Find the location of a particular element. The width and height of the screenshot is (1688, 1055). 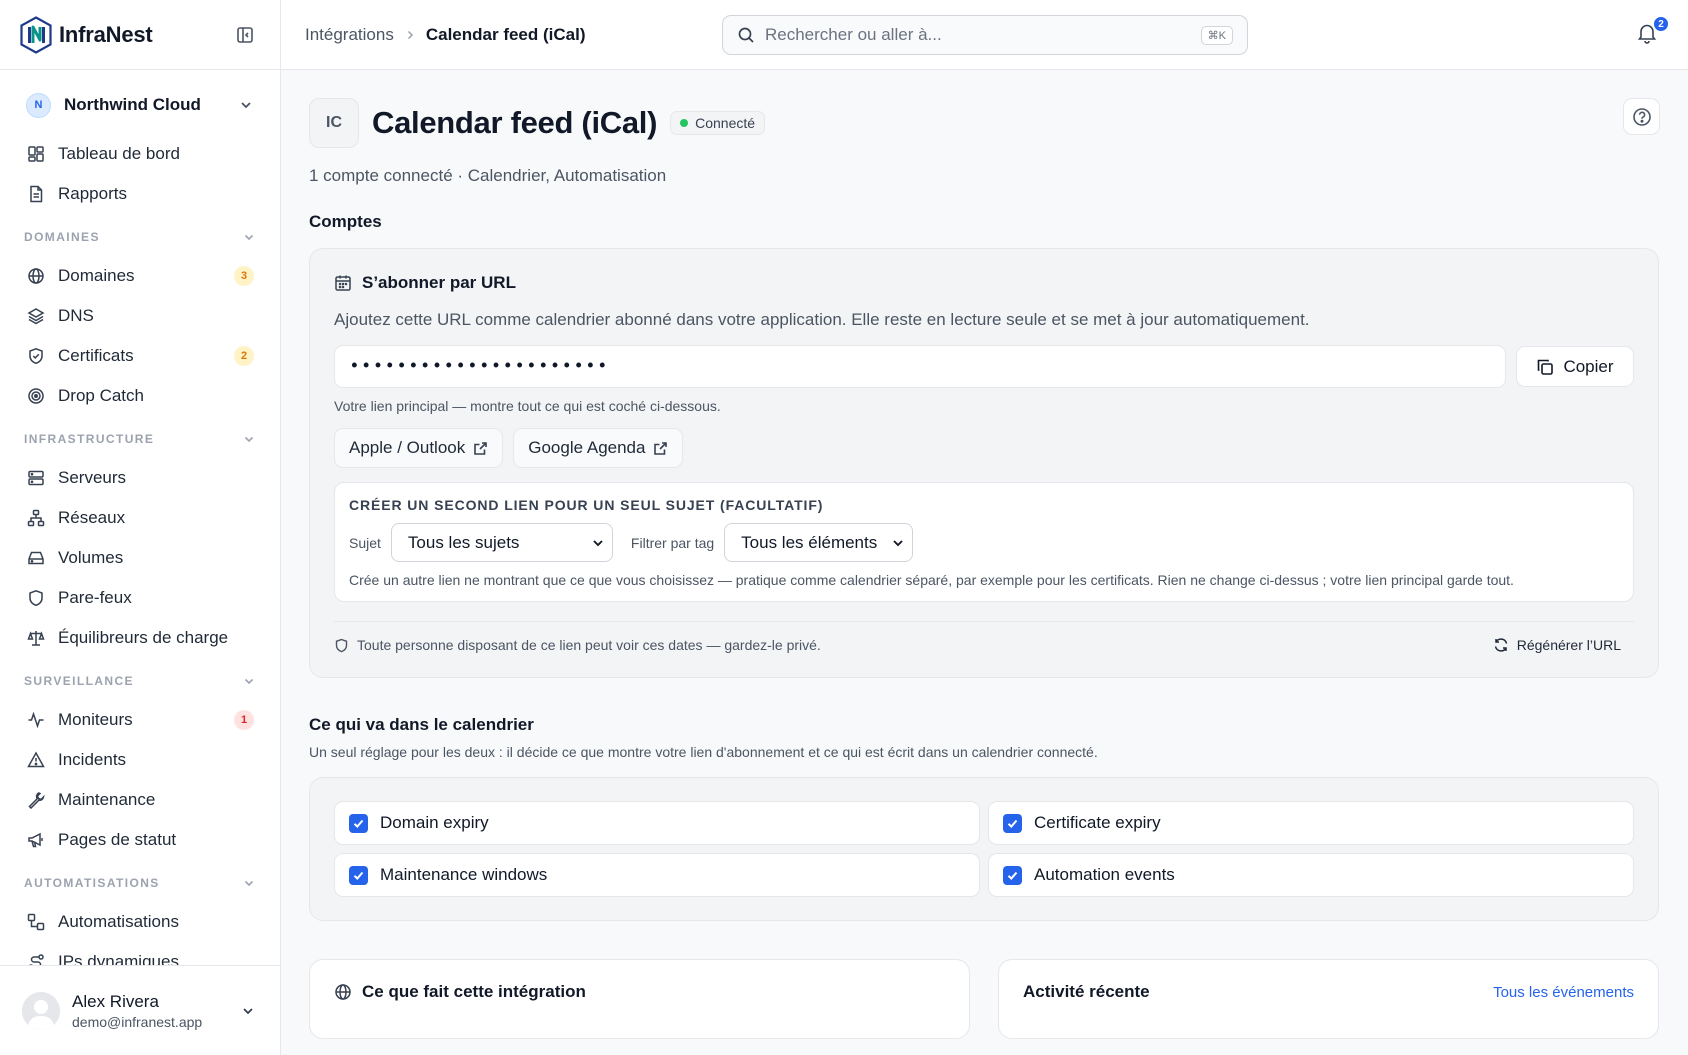

card-title-label: S’abonner par URL is located at coordinates (439, 282).